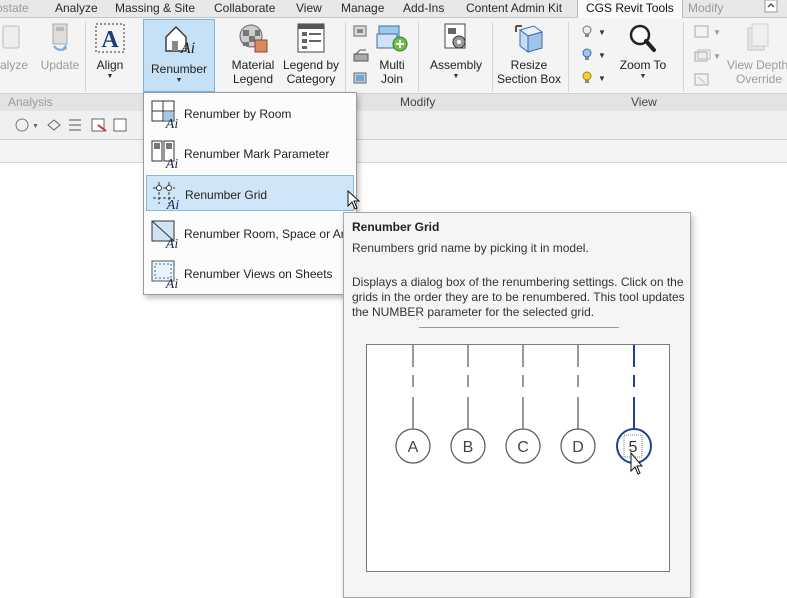  Describe the element at coordinates (529, 65) in the screenshot. I see `resize-section-box-label-1: Resize` at that location.